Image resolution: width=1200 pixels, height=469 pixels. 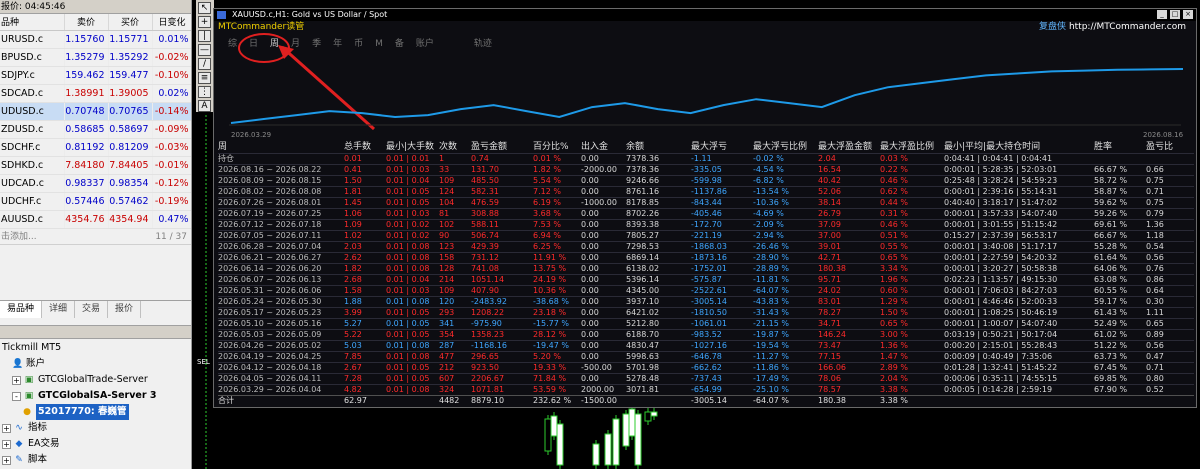 I want to click on col-ask: 买价, so click(x=130, y=22).